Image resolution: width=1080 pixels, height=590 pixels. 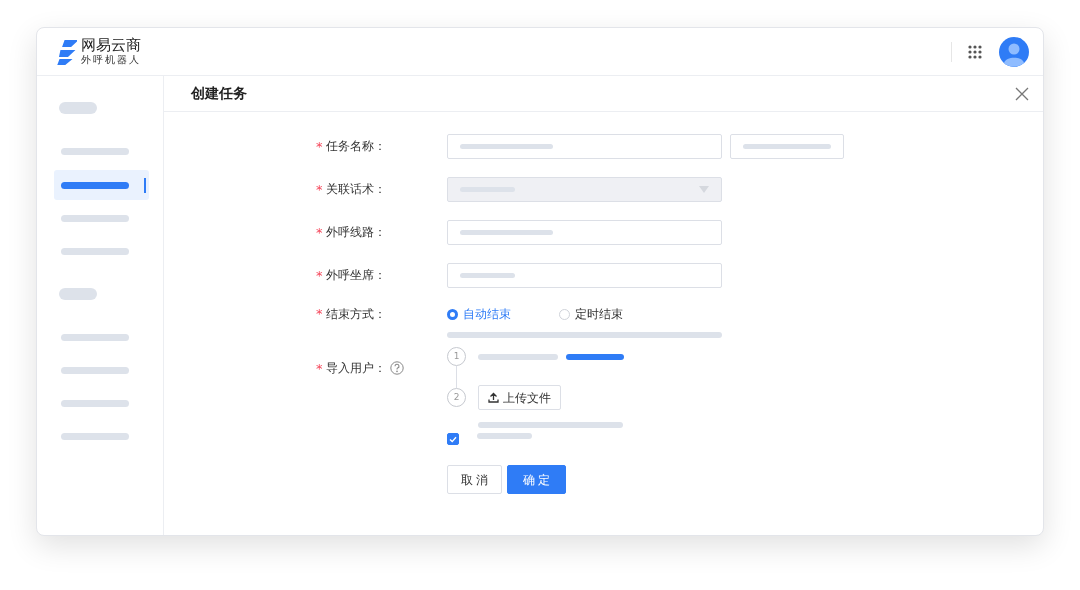 I want to click on field-label: 外呼线路：, so click(x=356, y=232).